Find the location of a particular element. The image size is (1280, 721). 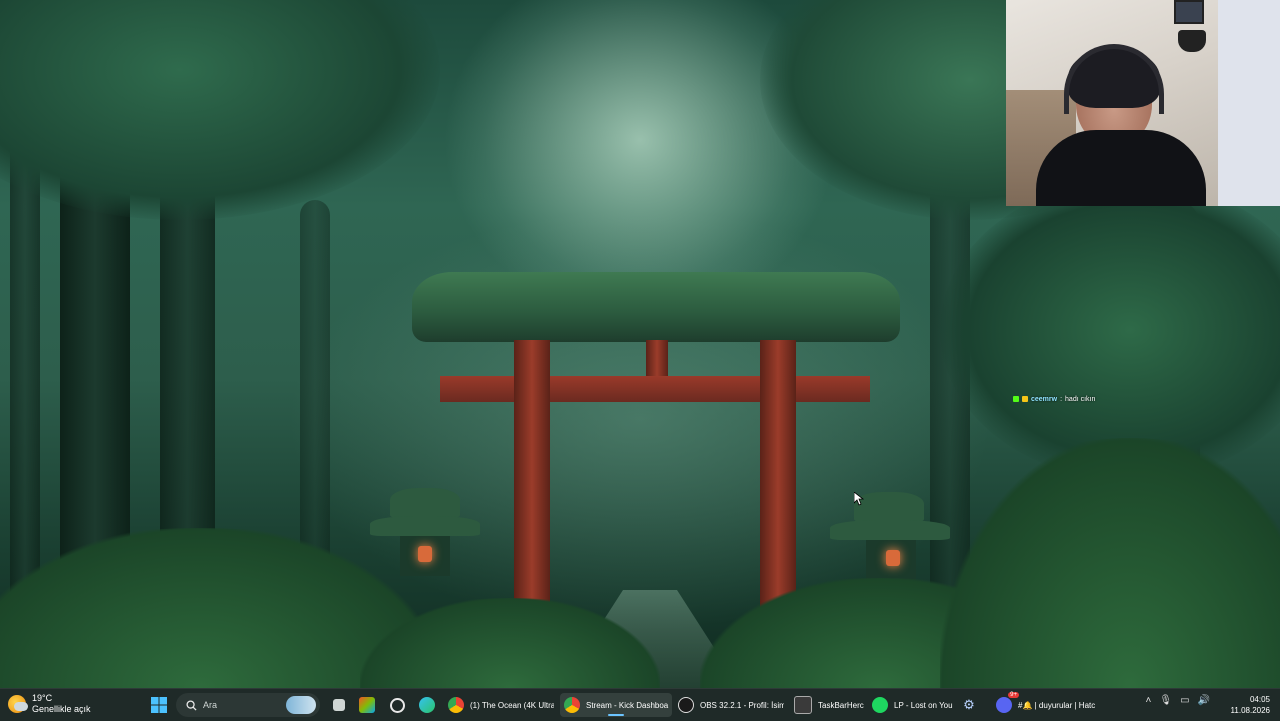

settings-app-button: ⚙ is located at coordinates (969, 705).